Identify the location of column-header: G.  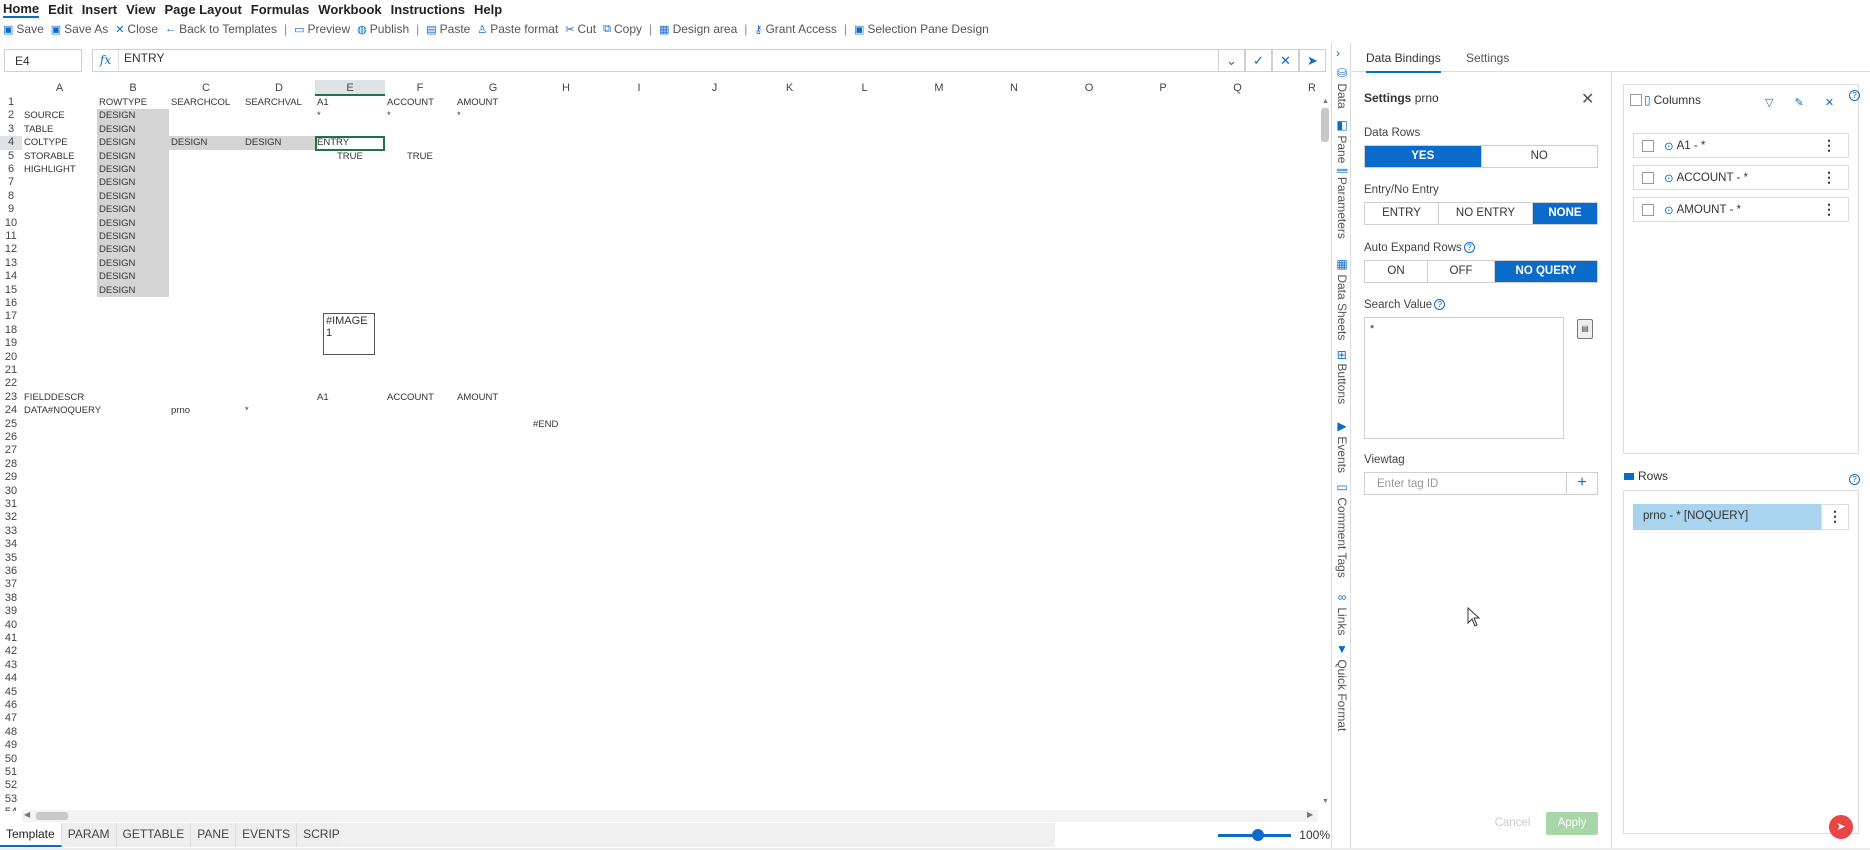
(493, 88).